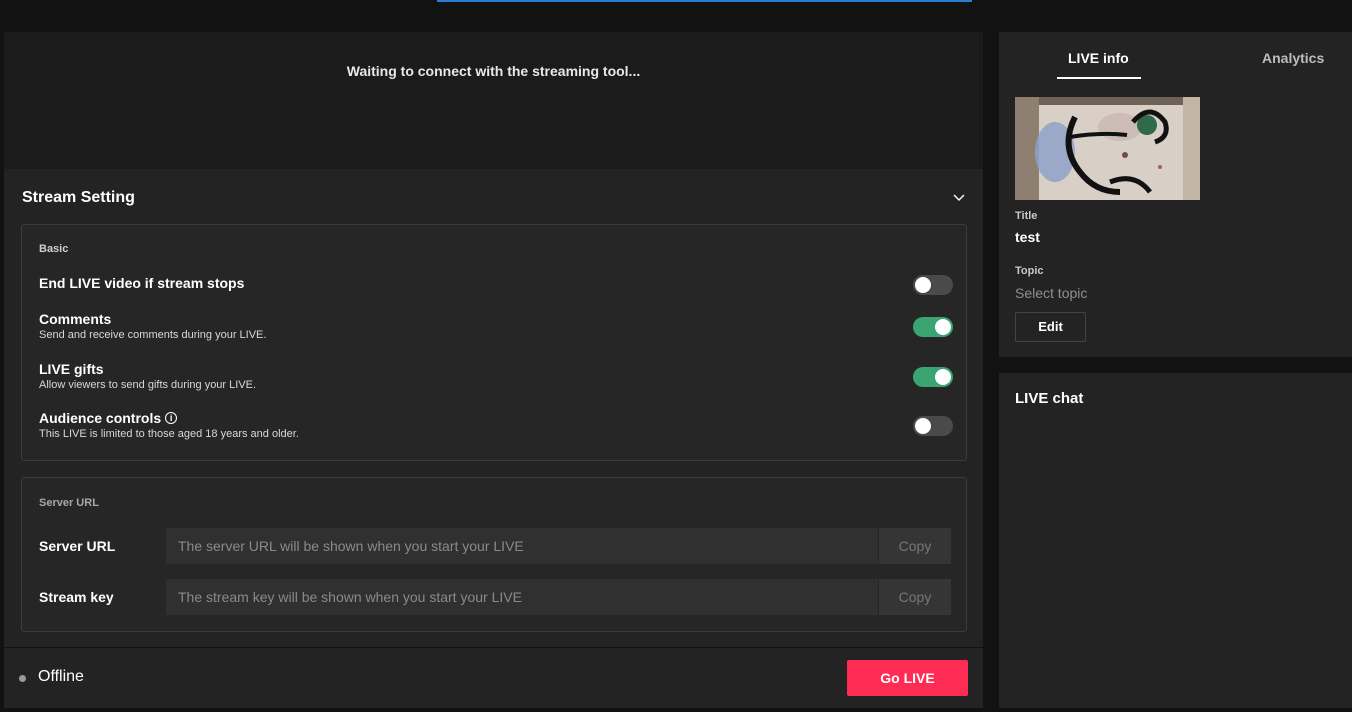  What do you see at coordinates (496, 285) in the screenshot?
I see `setting-row-end-live: End LIVE video if stream stops` at bounding box center [496, 285].